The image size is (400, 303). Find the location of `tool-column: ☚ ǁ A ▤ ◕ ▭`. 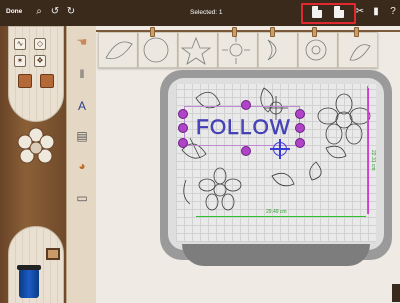

tool-column: ☚ ǁ A ▤ ◕ ▭ is located at coordinates (81, 164).